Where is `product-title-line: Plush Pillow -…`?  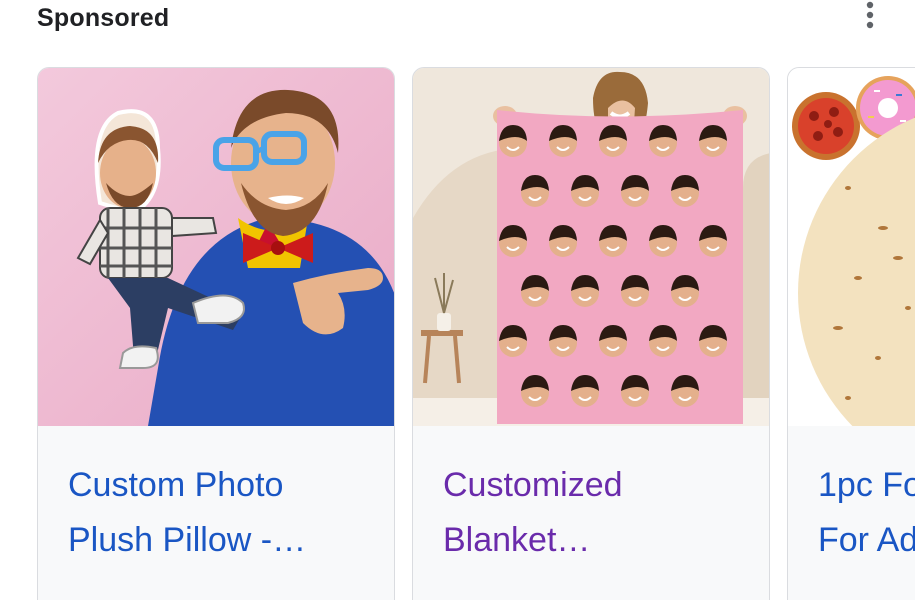 product-title-line: Plush Pillow -… is located at coordinates (218, 540).